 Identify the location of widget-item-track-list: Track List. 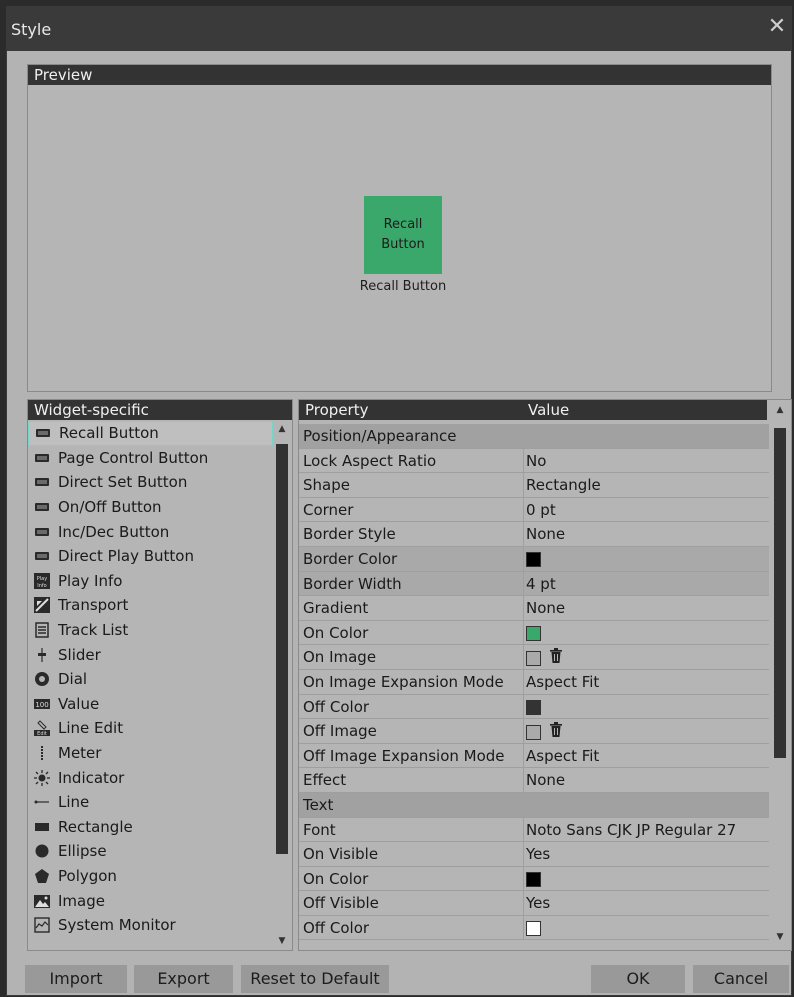
(150, 630).